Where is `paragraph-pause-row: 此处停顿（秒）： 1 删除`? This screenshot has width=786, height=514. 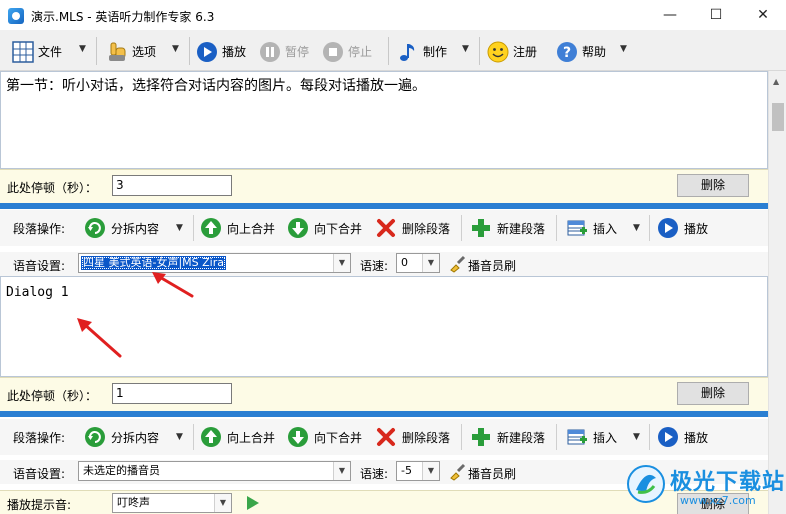 paragraph-pause-row: 此处停顿（秒）： 1 删除 is located at coordinates (384, 394).